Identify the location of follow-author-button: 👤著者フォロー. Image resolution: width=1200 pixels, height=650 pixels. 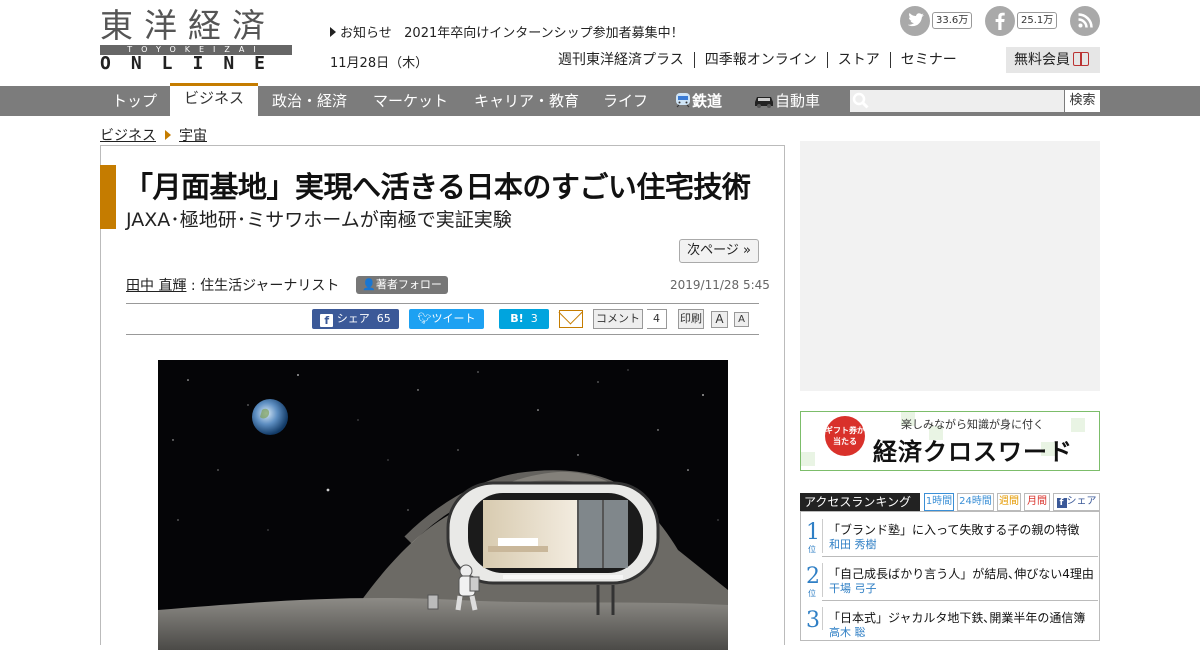
(402, 285).